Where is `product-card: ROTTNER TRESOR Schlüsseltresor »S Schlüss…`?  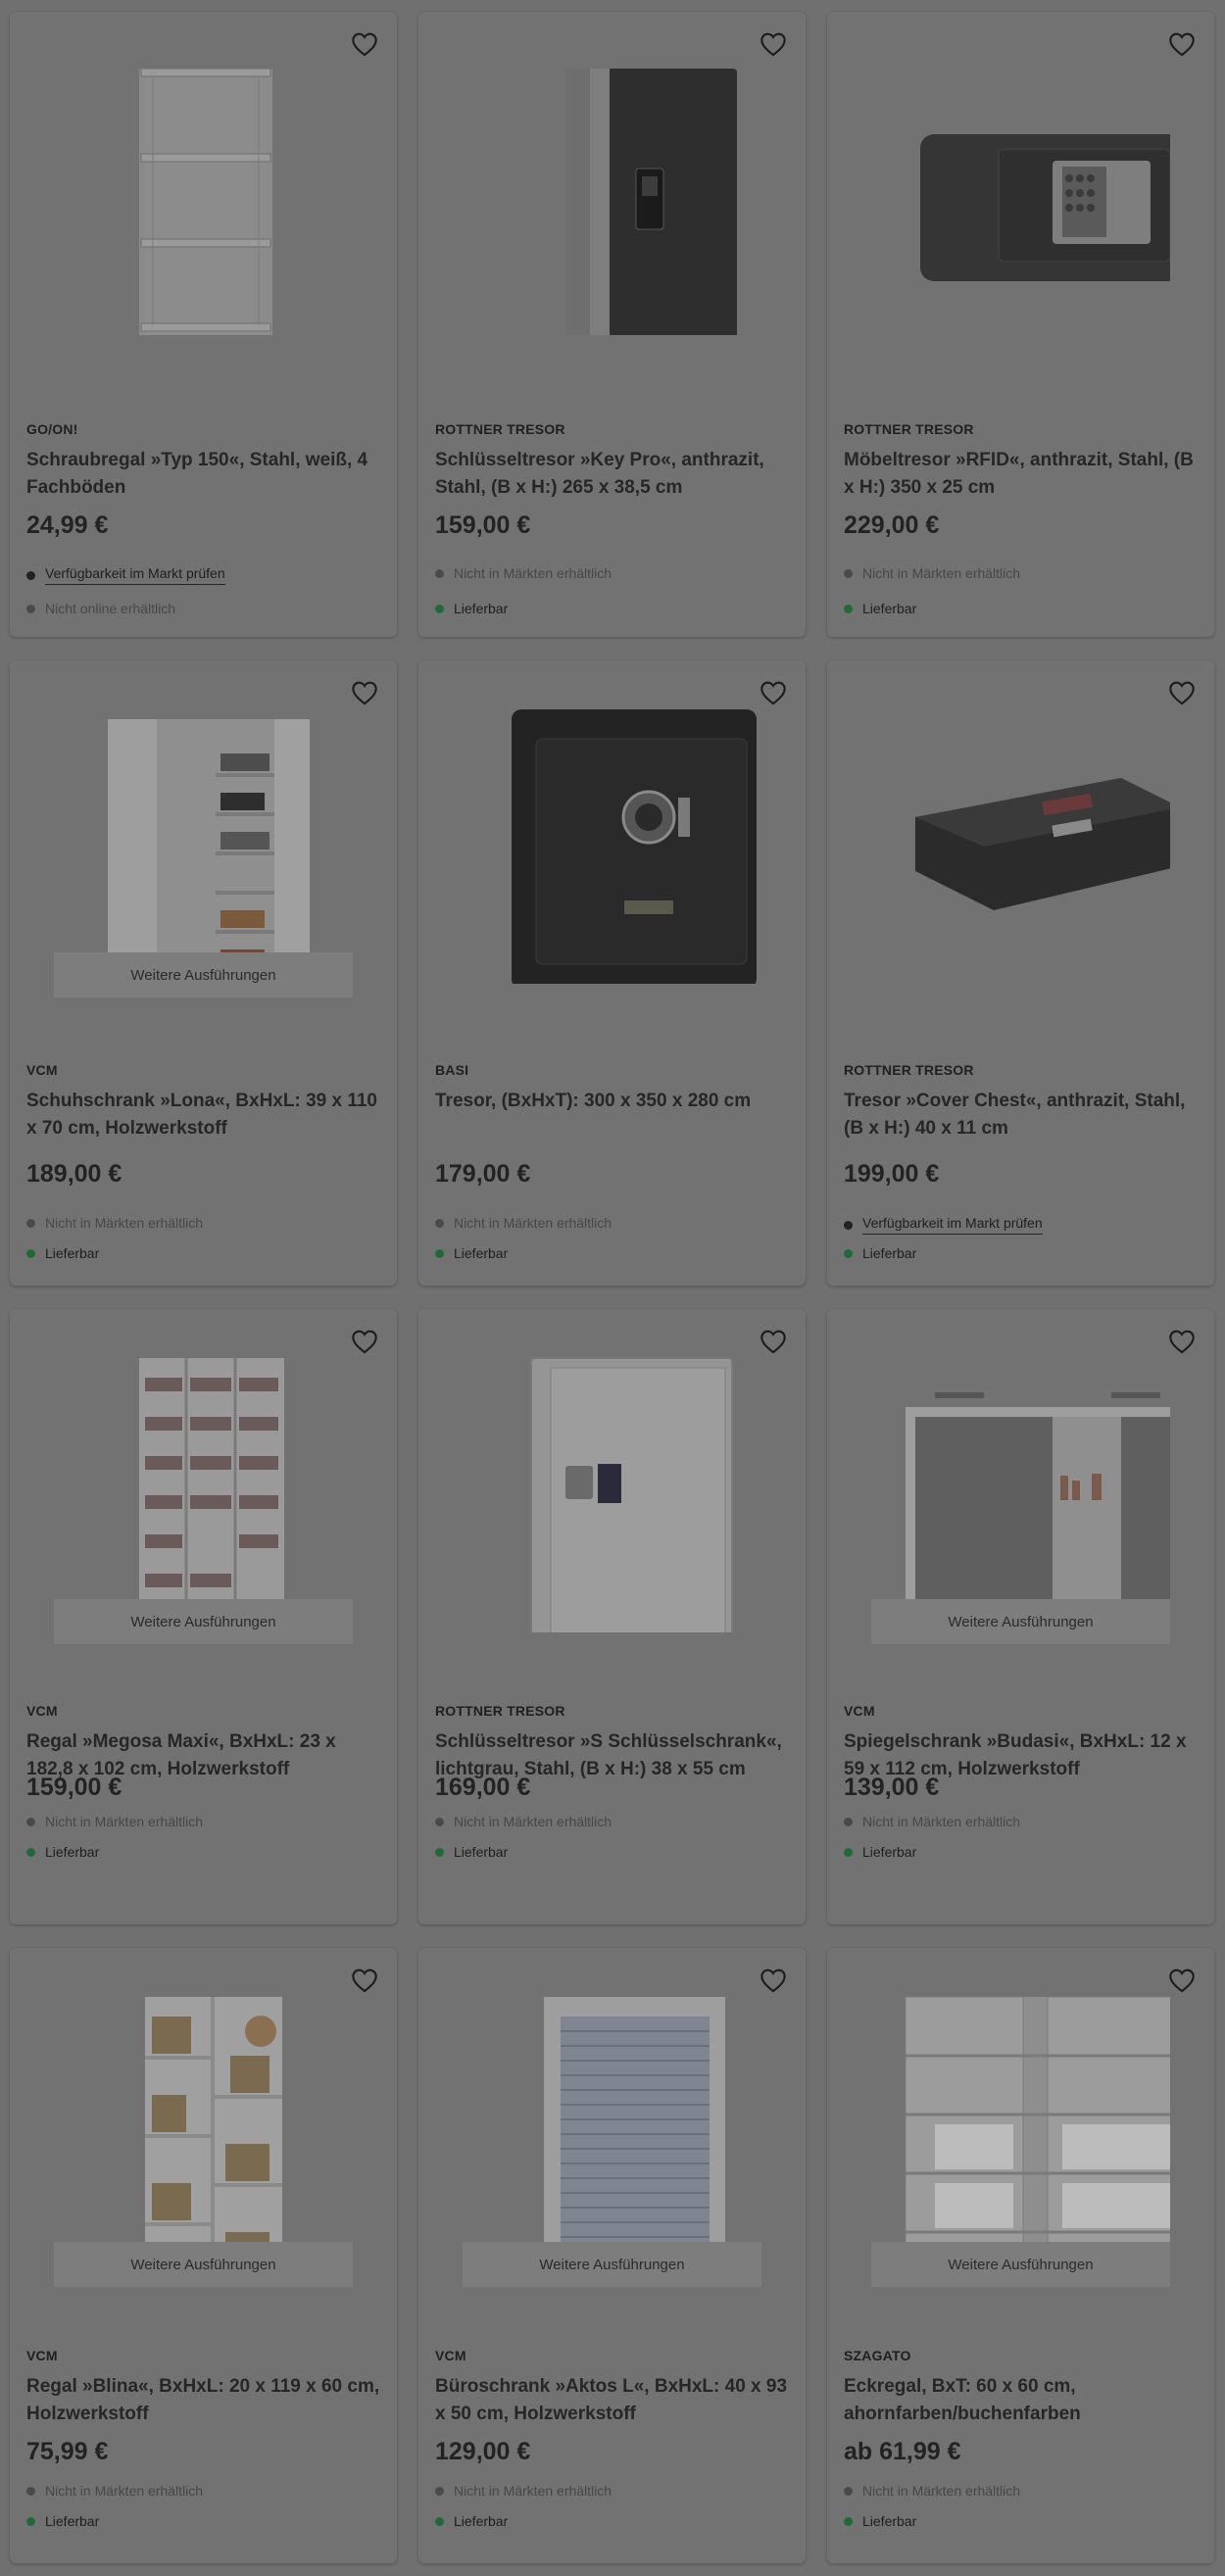
product-card: ROTTNER TRESOR Schlüsseltresor »S Schlüss… is located at coordinates (612, 1616).